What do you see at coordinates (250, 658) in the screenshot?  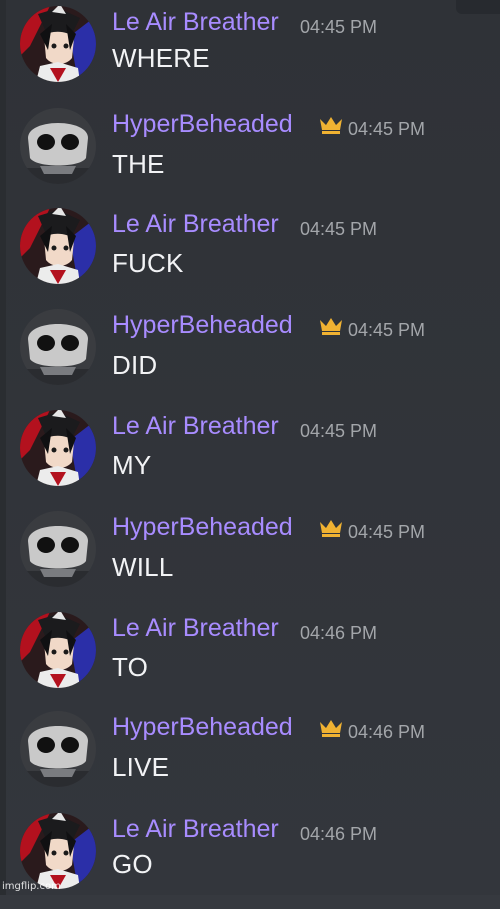 I see `chat-message: Le Air Breather 04:46 PM TO` at bounding box center [250, 658].